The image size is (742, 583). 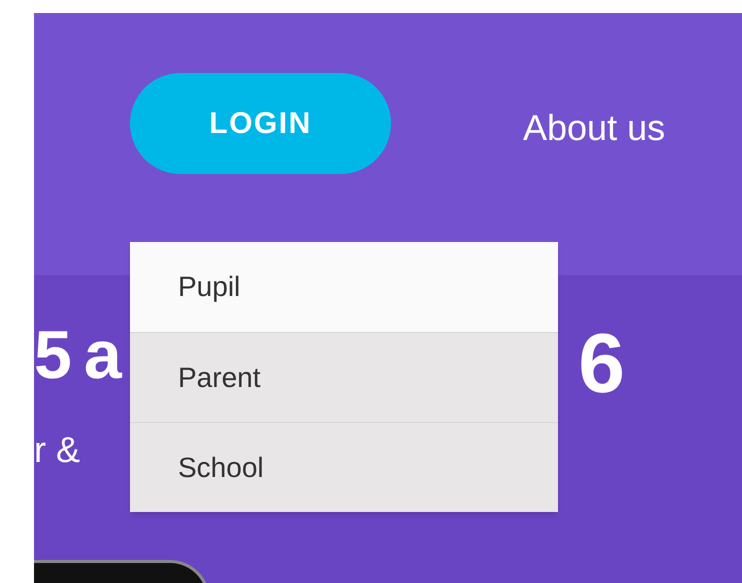 I want to click on hero-heading: 5 a, so click(x=76, y=355).